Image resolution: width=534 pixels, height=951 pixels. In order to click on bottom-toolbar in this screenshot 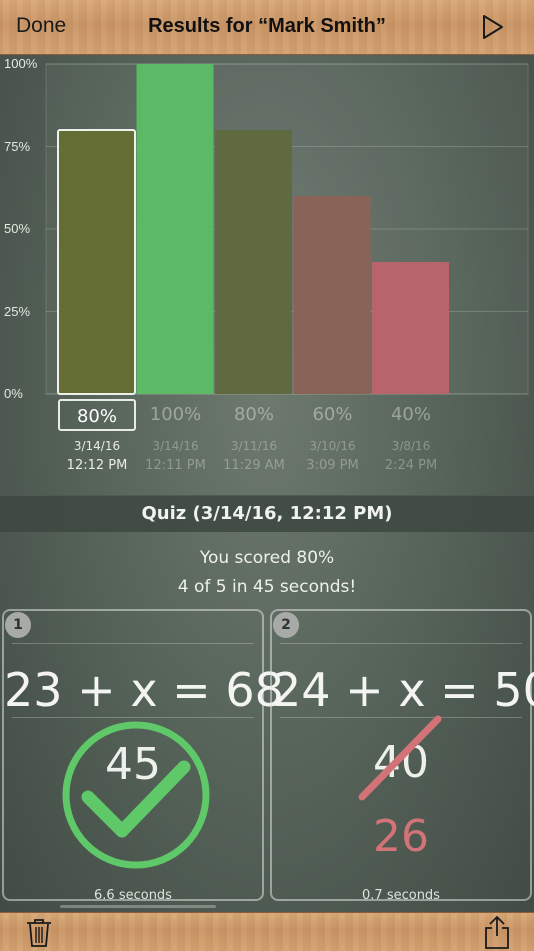, I will do `click(267, 931)`.